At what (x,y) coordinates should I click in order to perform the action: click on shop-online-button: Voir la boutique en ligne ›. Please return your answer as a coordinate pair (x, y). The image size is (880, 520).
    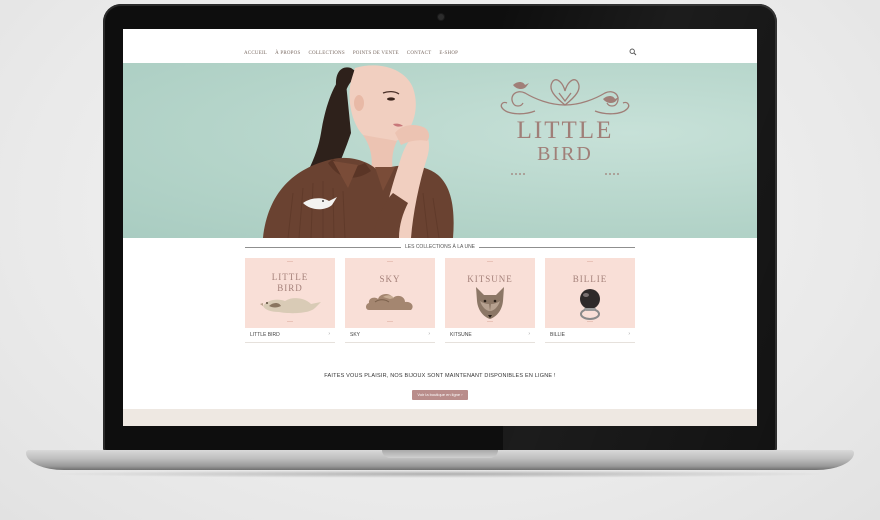
    Looking at the image, I should click on (440, 395).